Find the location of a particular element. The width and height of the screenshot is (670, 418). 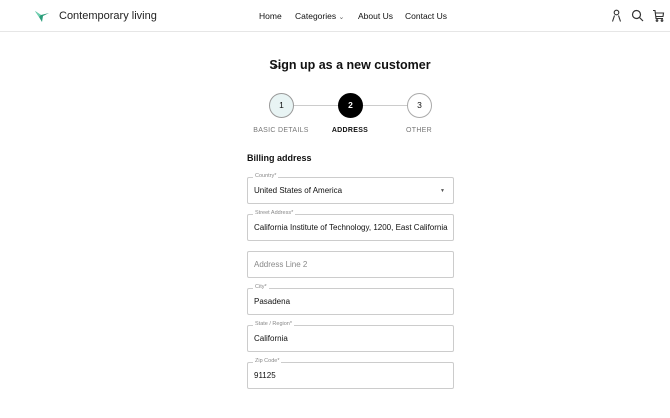

nav-home: Home is located at coordinates (270, 16).